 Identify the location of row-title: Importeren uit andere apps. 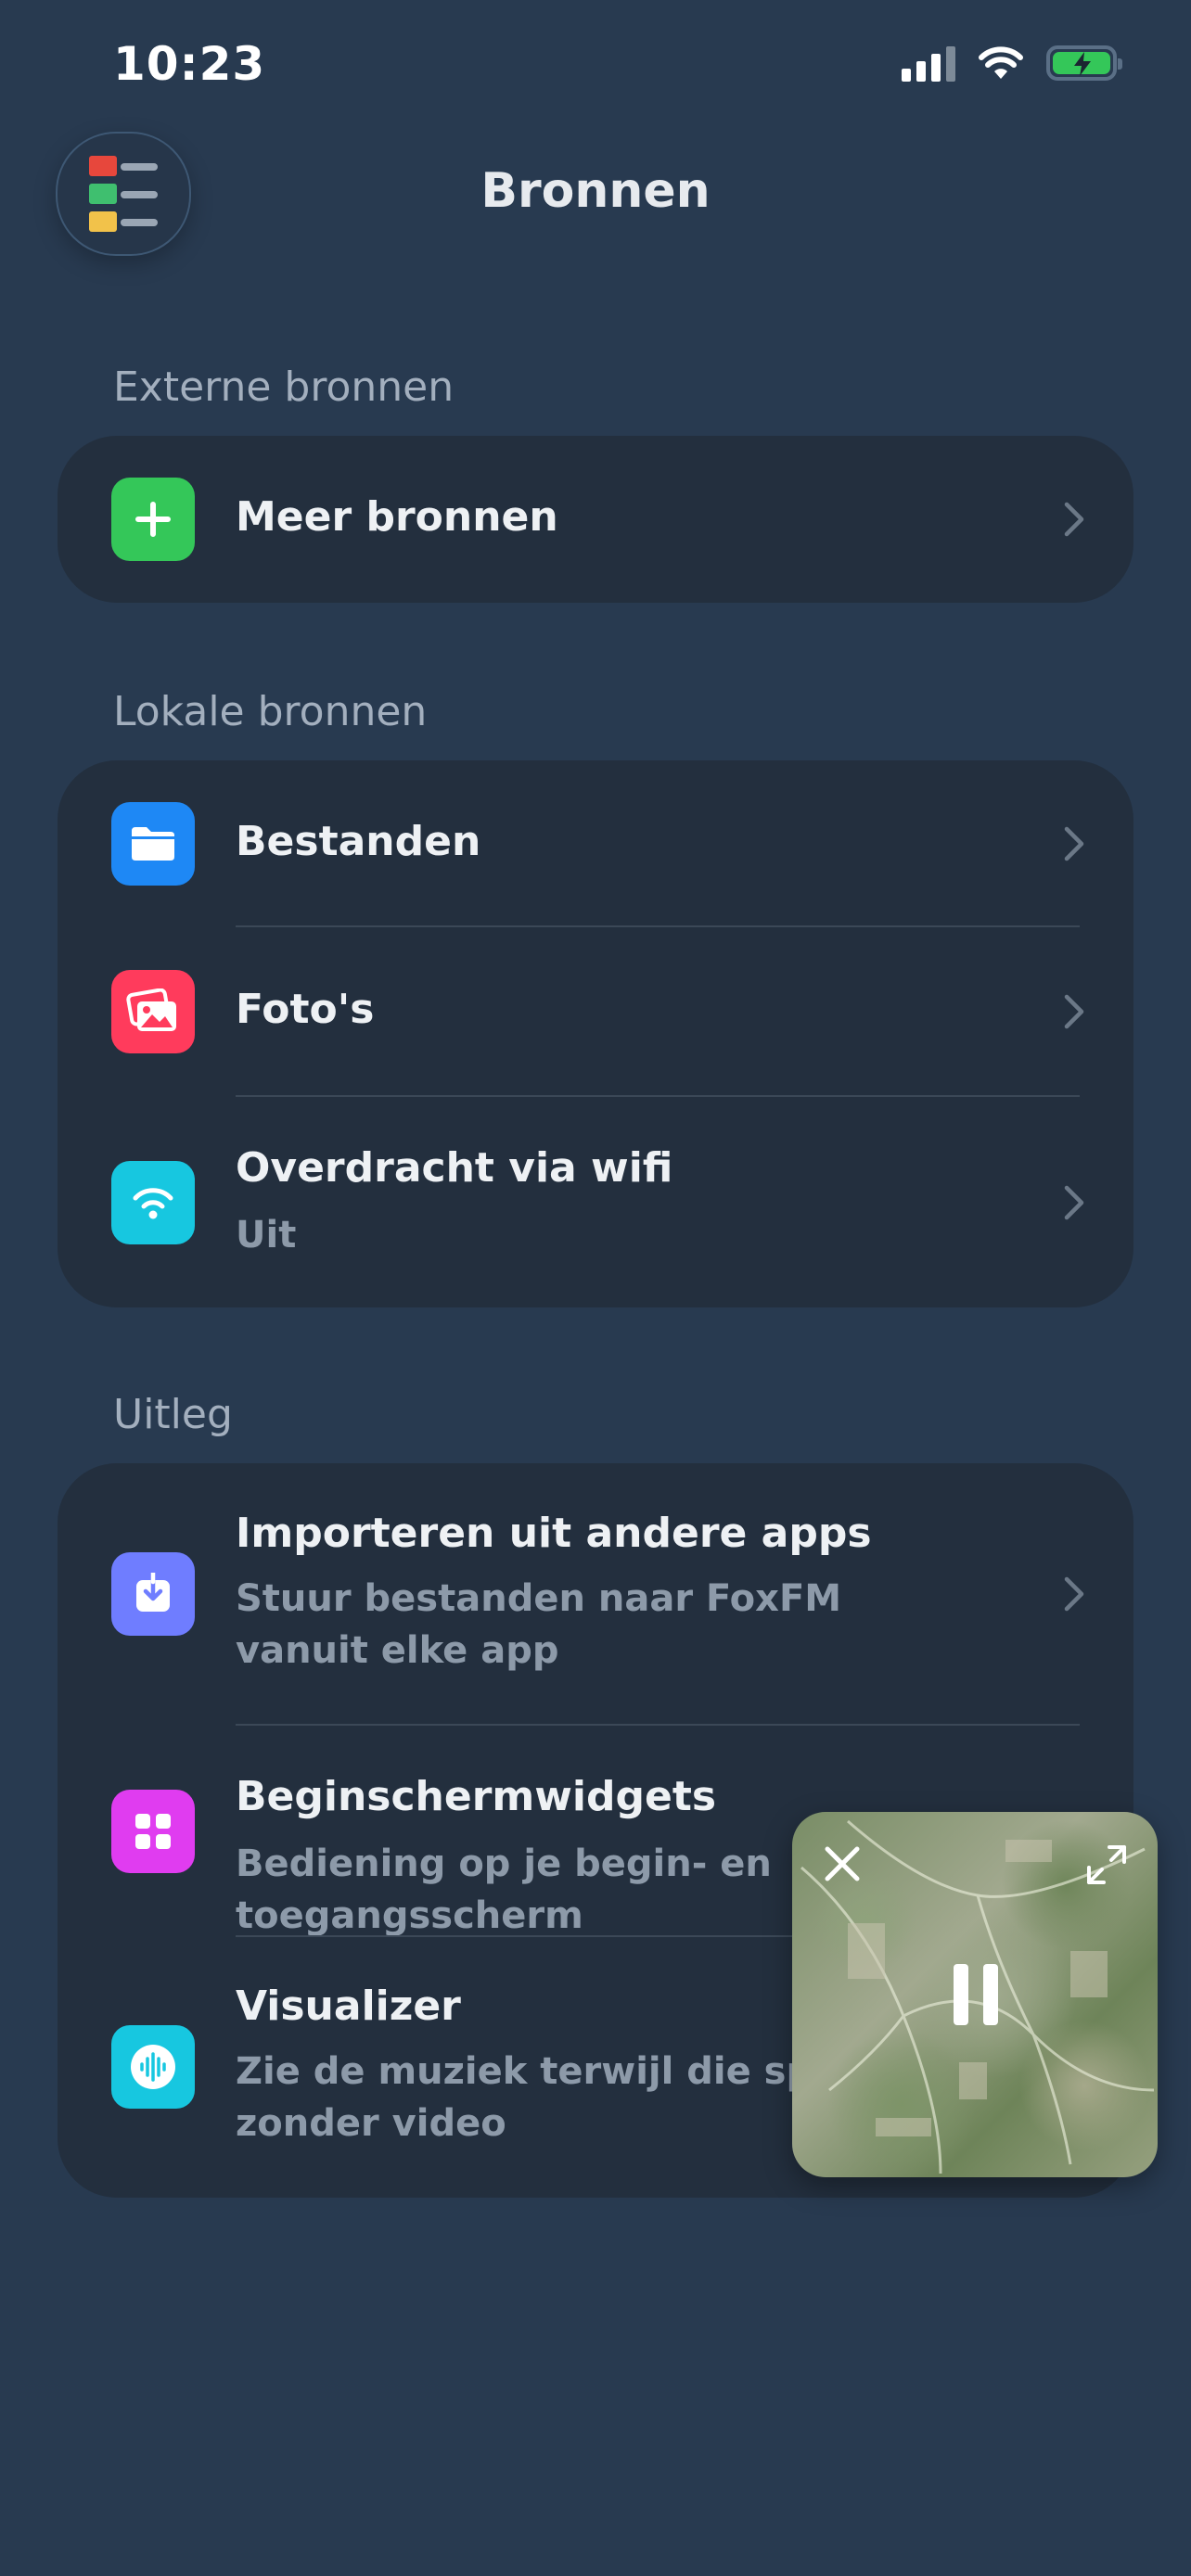
(554, 1533).